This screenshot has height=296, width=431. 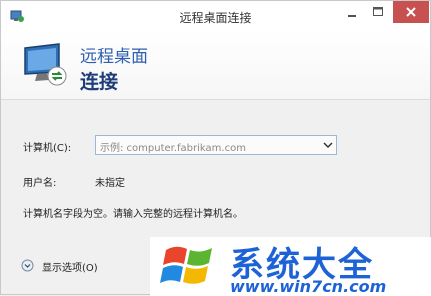 I want to click on title-bar: 远程桌面连接, so click(x=215, y=16).